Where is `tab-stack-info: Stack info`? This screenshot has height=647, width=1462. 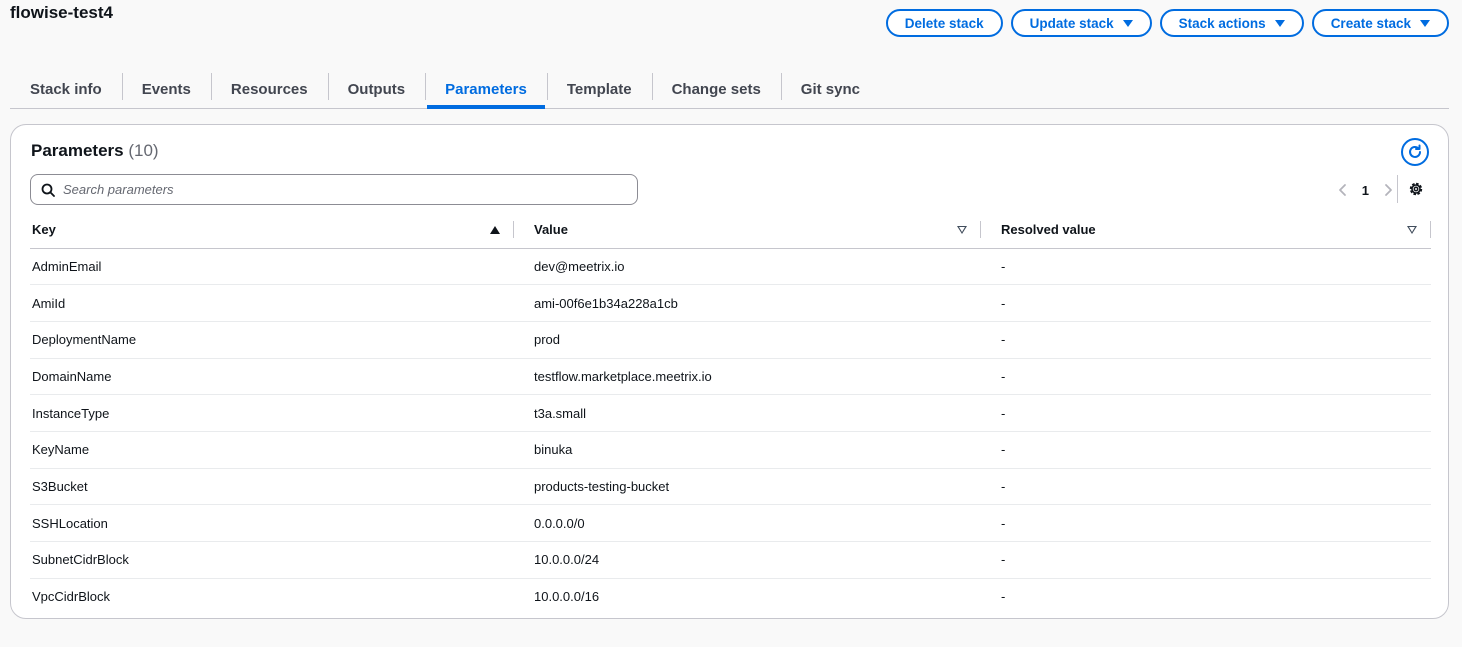
tab-stack-info: Stack info is located at coordinates (66, 89).